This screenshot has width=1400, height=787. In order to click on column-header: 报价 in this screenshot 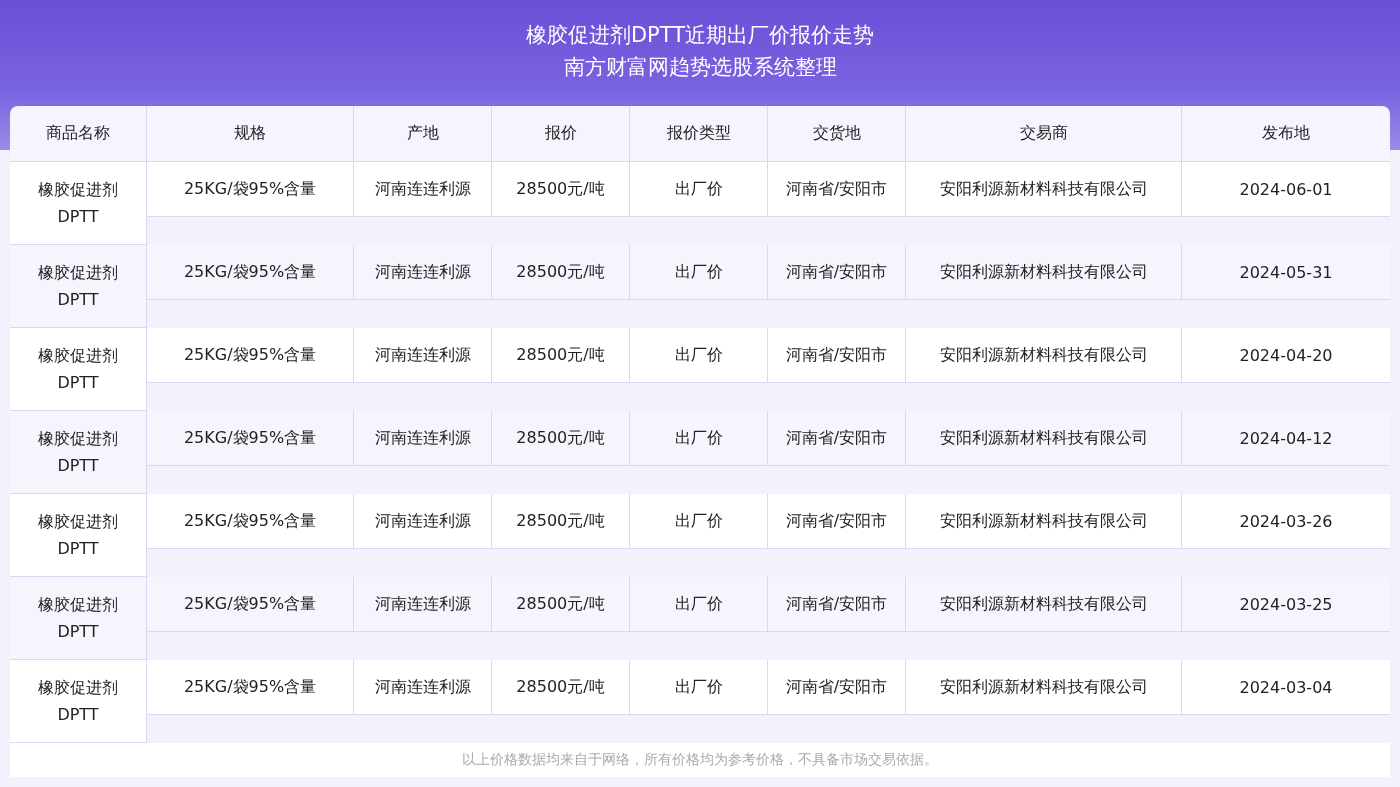, I will do `click(561, 133)`.